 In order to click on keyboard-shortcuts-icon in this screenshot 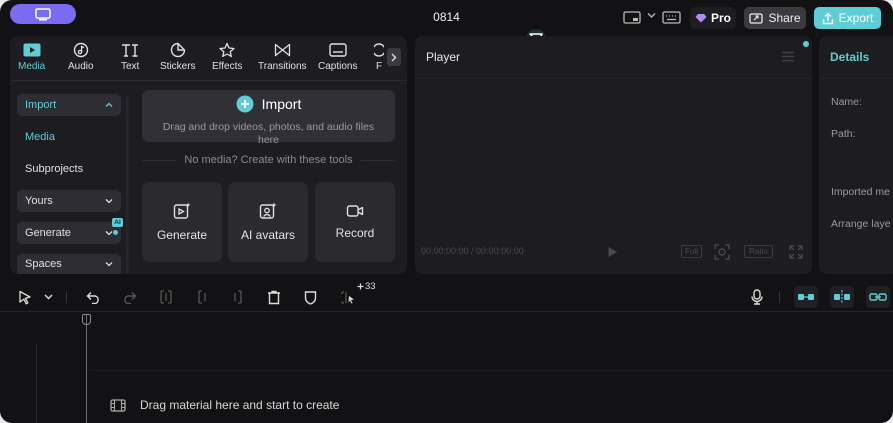, I will do `click(671, 17)`.